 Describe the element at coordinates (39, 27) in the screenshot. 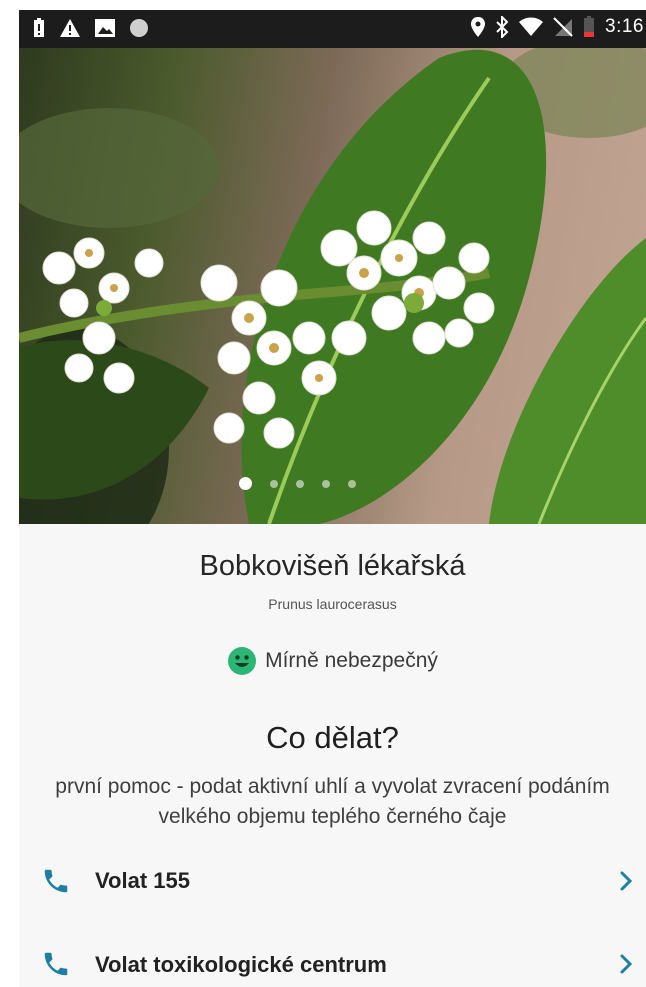

I see `battery-alert-icon` at that location.